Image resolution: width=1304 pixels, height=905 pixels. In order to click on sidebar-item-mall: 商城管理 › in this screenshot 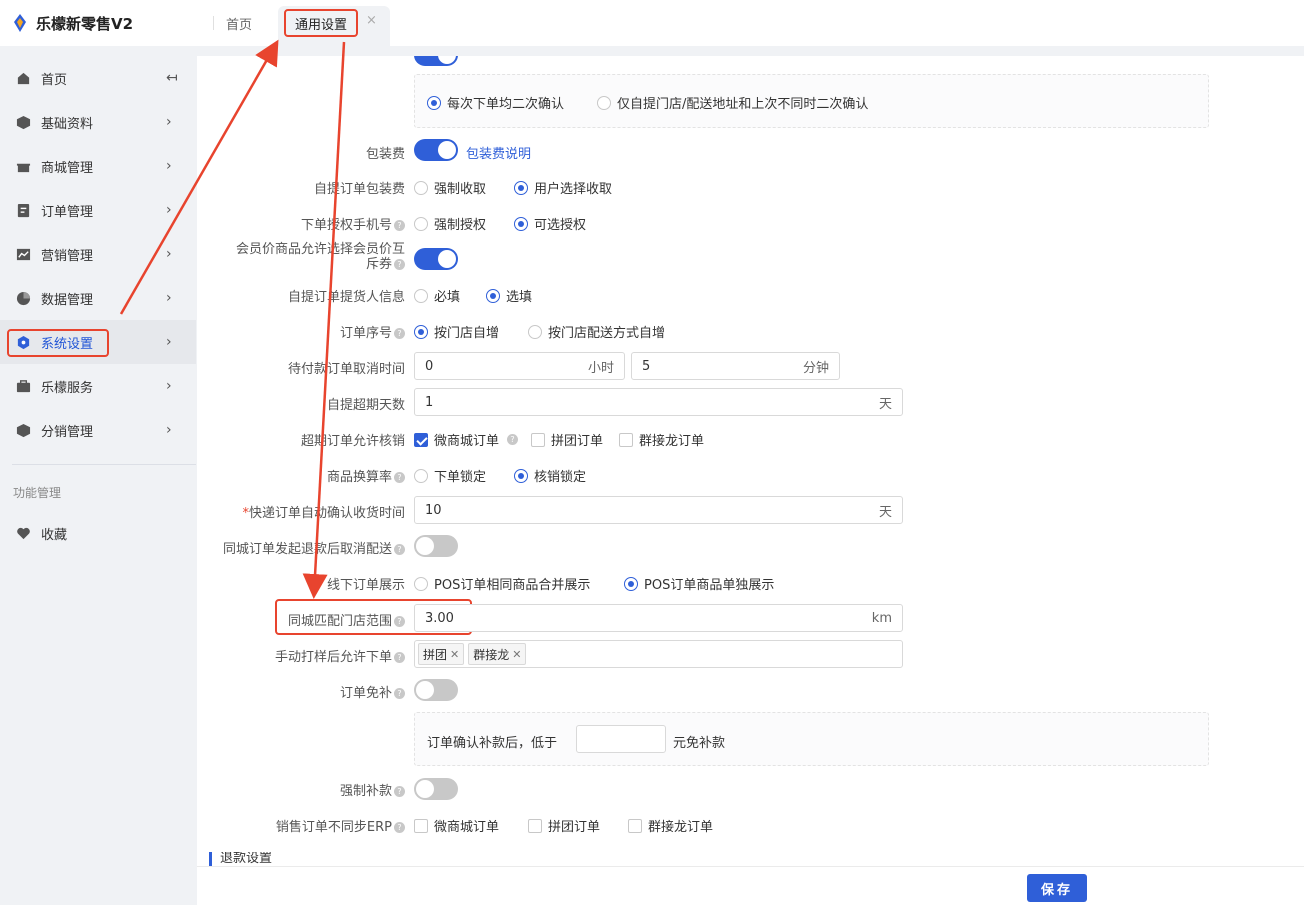, I will do `click(98, 166)`.